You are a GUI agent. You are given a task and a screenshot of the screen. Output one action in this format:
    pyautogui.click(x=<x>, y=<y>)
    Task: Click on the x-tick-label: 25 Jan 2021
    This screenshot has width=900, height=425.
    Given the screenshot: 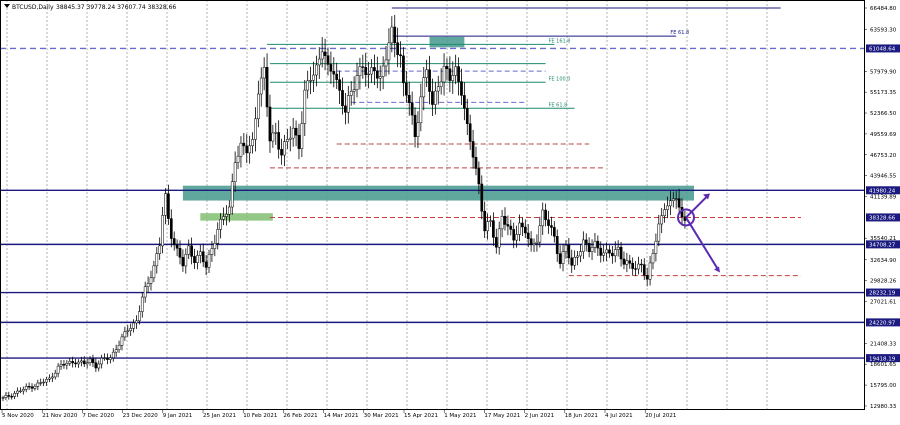 What is the action you would take?
    pyautogui.click(x=219, y=416)
    